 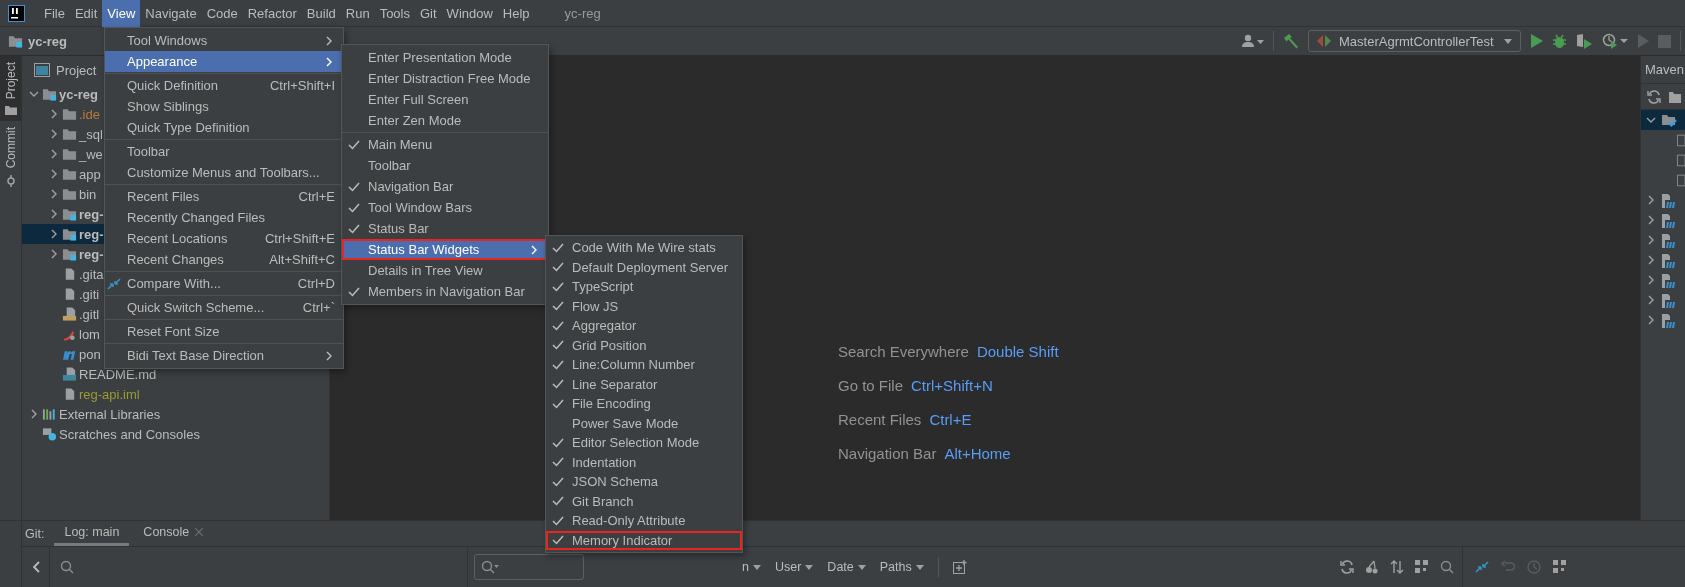 I want to click on window-title: yc-reg, so click(x=582, y=13).